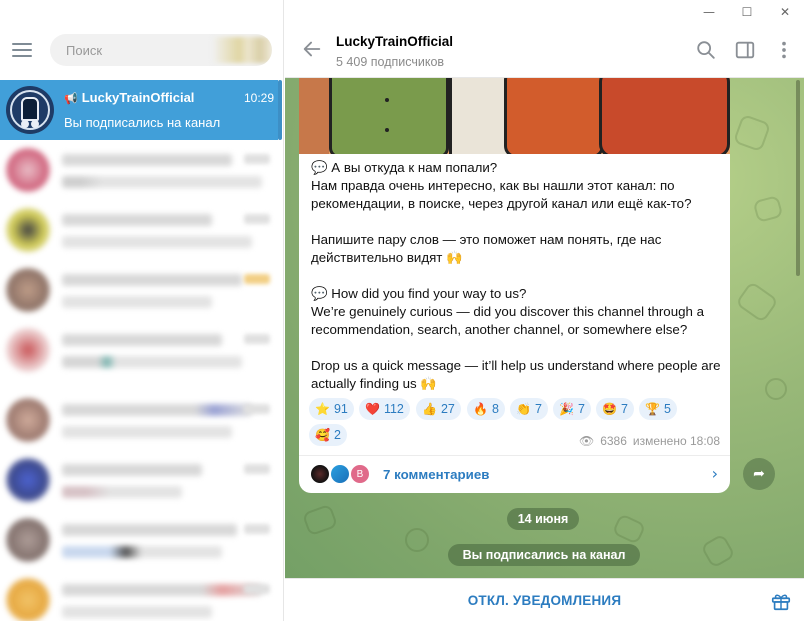 This screenshot has height=621, width=804. What do you see at coordinates (390, 62) in the screenshot?
I see `subscriber-count: 5 409 подписчиков` at bounding box center [390, 62].